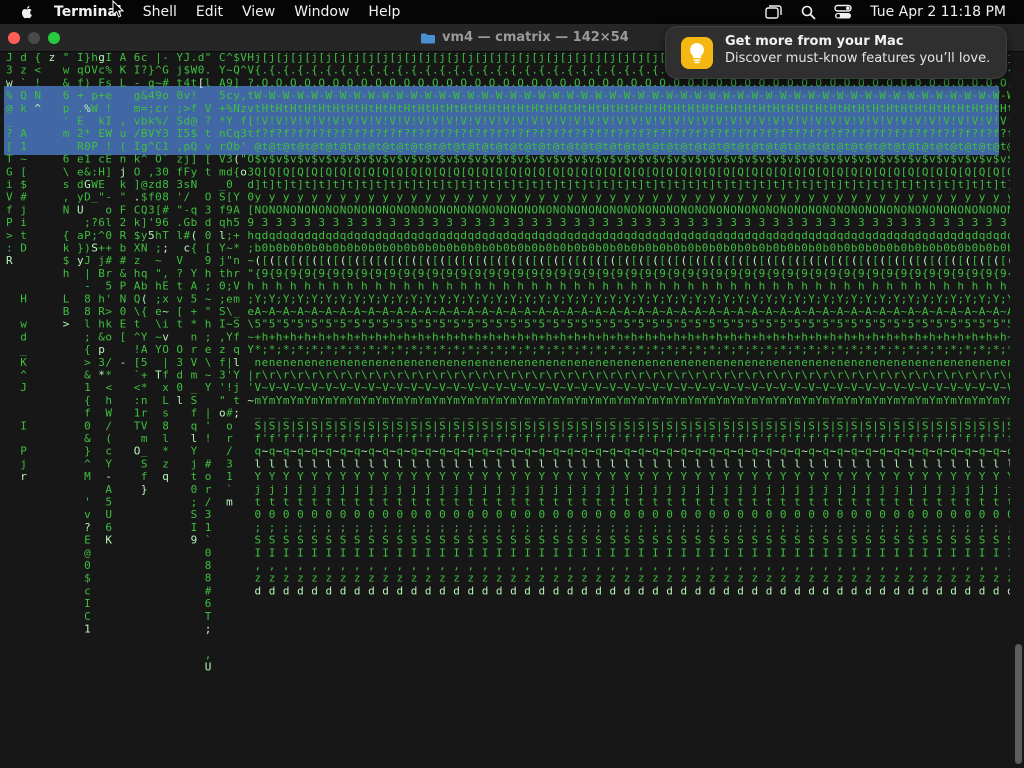 This screenshot has height=768, width=1024. I want to click on svg-text: 0, so click(584, 514).